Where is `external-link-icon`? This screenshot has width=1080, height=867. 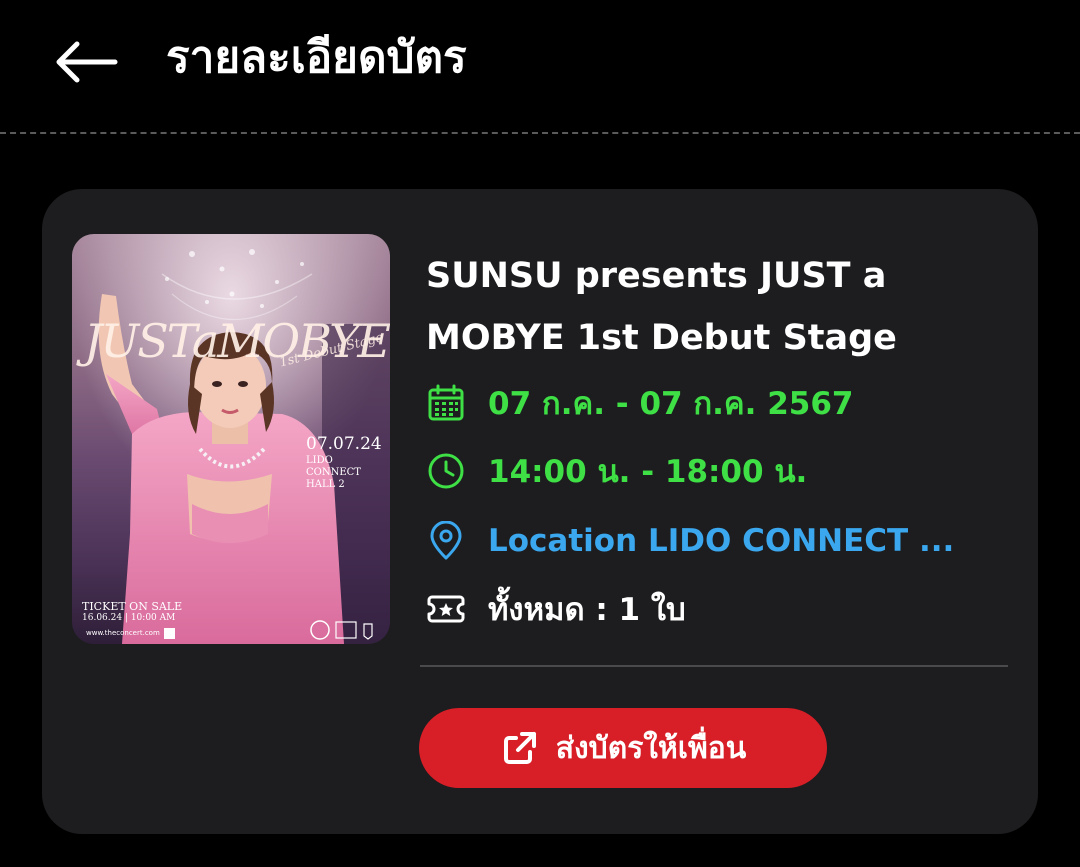
external-link-icon is located at coordinates (519, 748).